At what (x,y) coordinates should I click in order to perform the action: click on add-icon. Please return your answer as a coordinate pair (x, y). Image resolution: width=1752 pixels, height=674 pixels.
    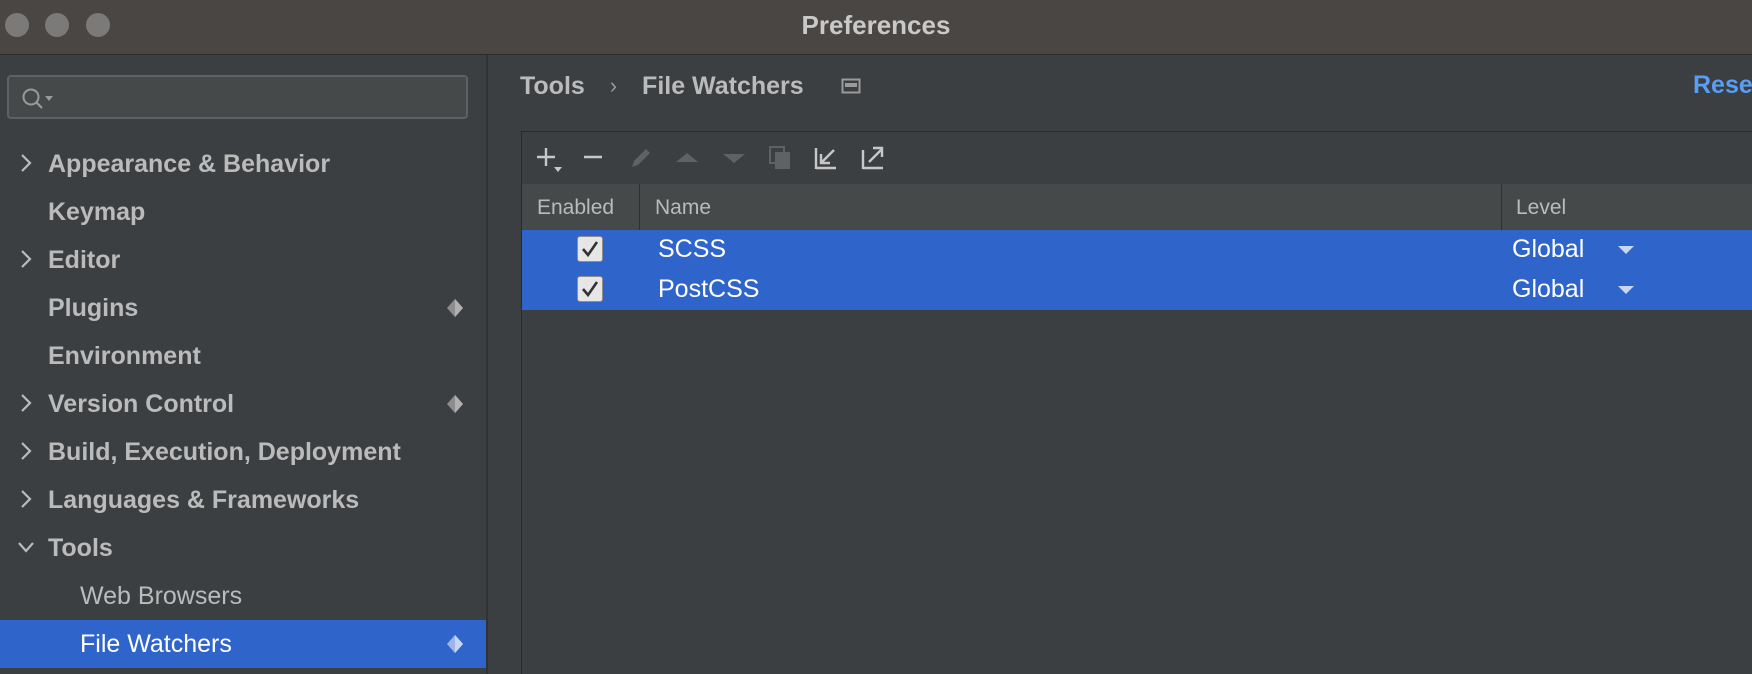
    Looking at the image, I should click on (548, 158).